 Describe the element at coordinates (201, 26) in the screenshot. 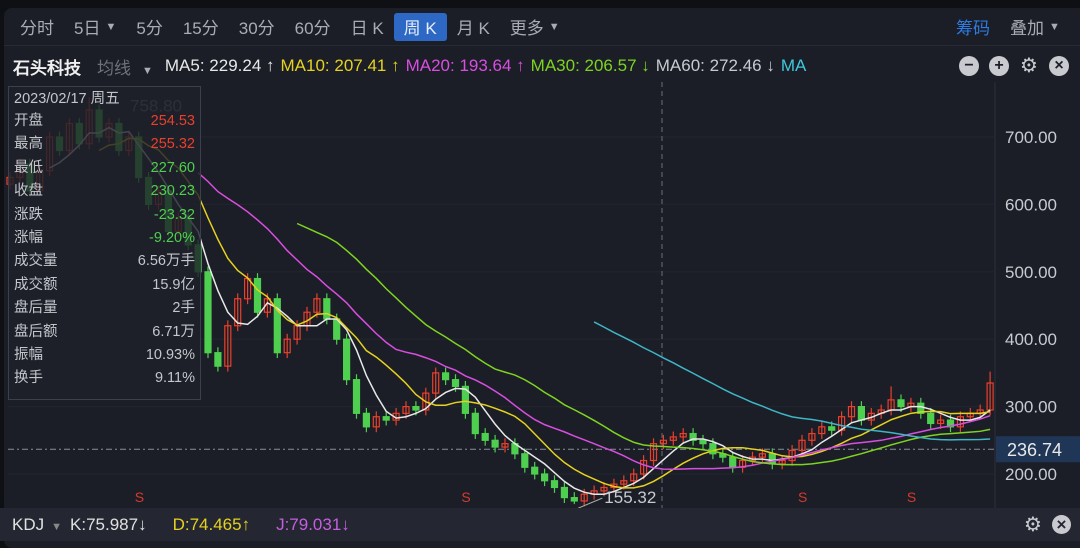

I see `tab-15min: 15分` at that location.